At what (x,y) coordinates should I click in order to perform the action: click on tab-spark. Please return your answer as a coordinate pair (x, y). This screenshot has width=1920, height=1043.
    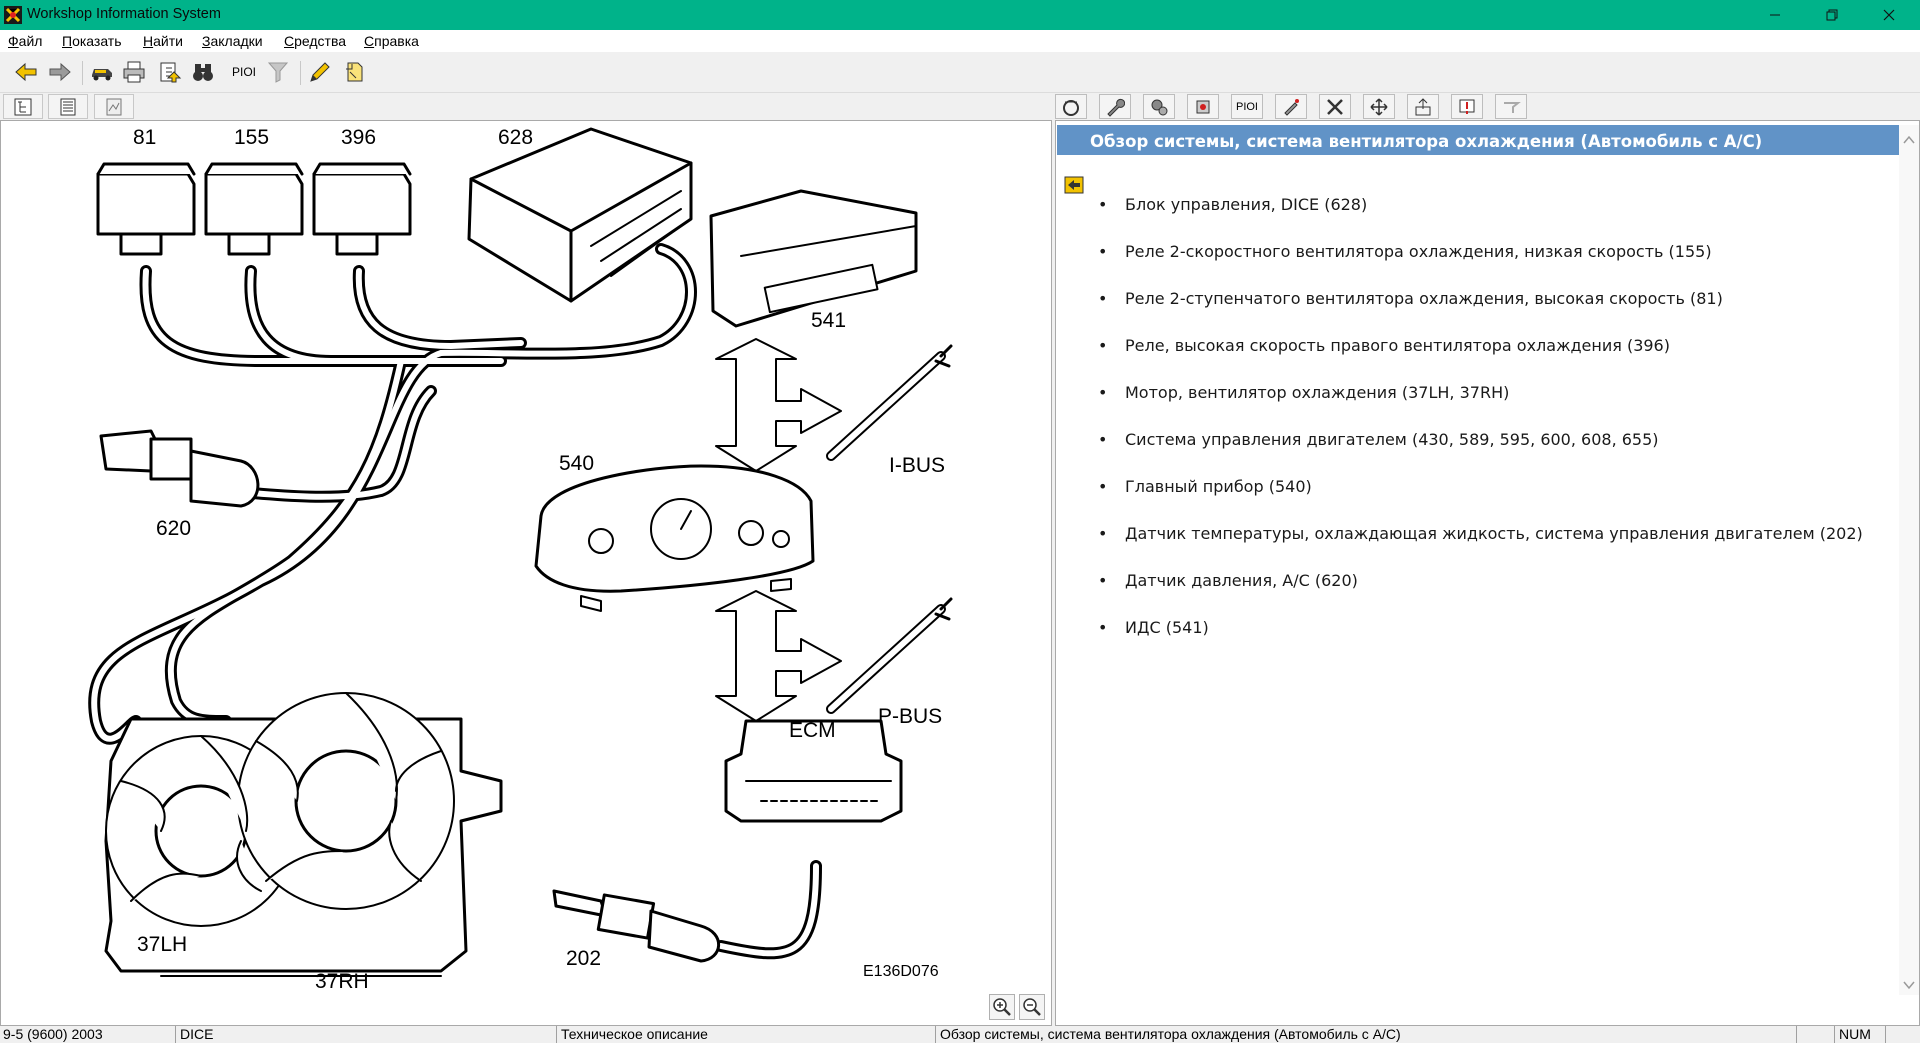
    Looking at the image, I should click on (1291, 106).